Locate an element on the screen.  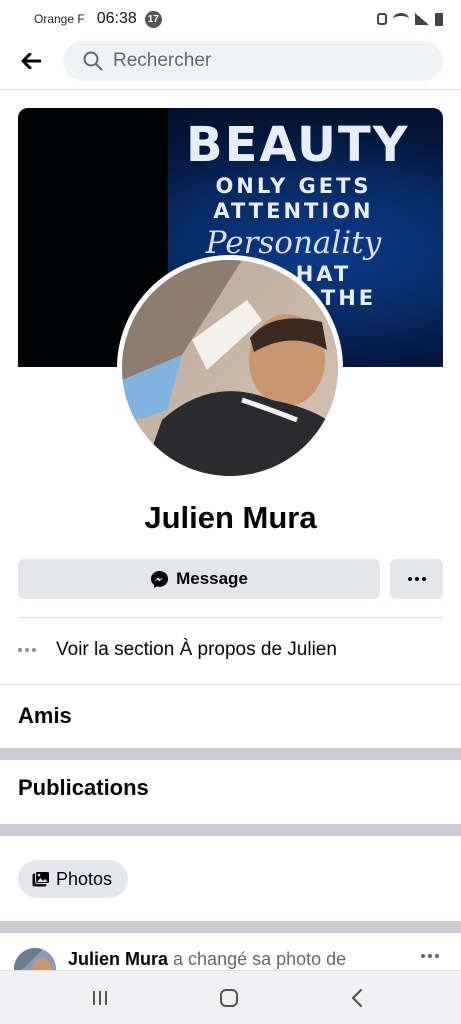
photos-button-label: Photos is located at coordinates (84, 878).